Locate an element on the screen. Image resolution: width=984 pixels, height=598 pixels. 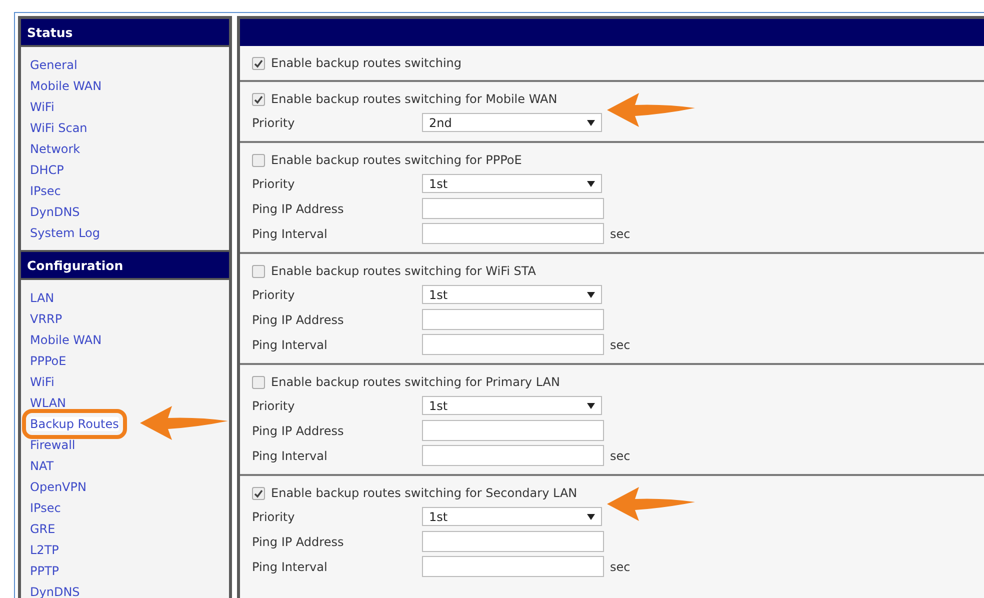
sidebar-link: PPTP is located at coordinates (45, 571).